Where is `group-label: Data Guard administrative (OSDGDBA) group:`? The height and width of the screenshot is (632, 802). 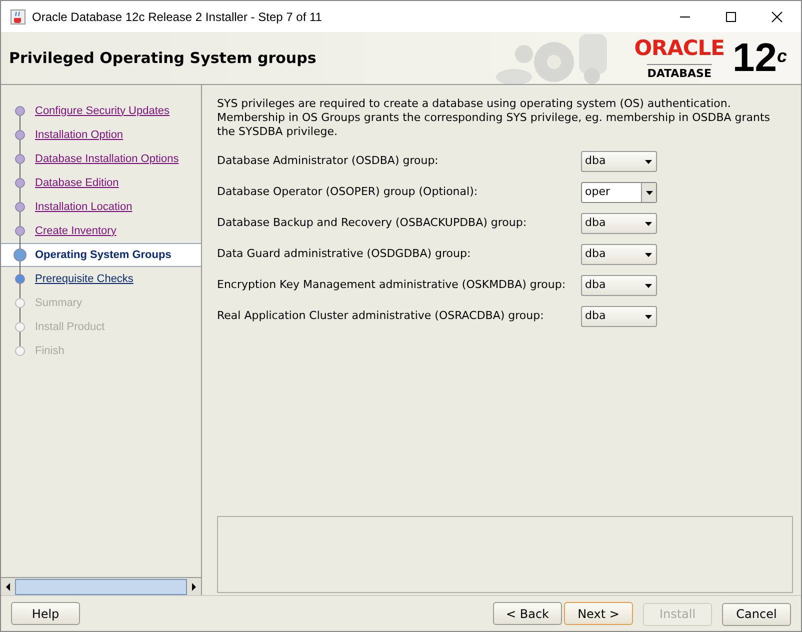
group-label: Data Guard administrative (OSDGDBA) group: is located at coordinates (344, 254).